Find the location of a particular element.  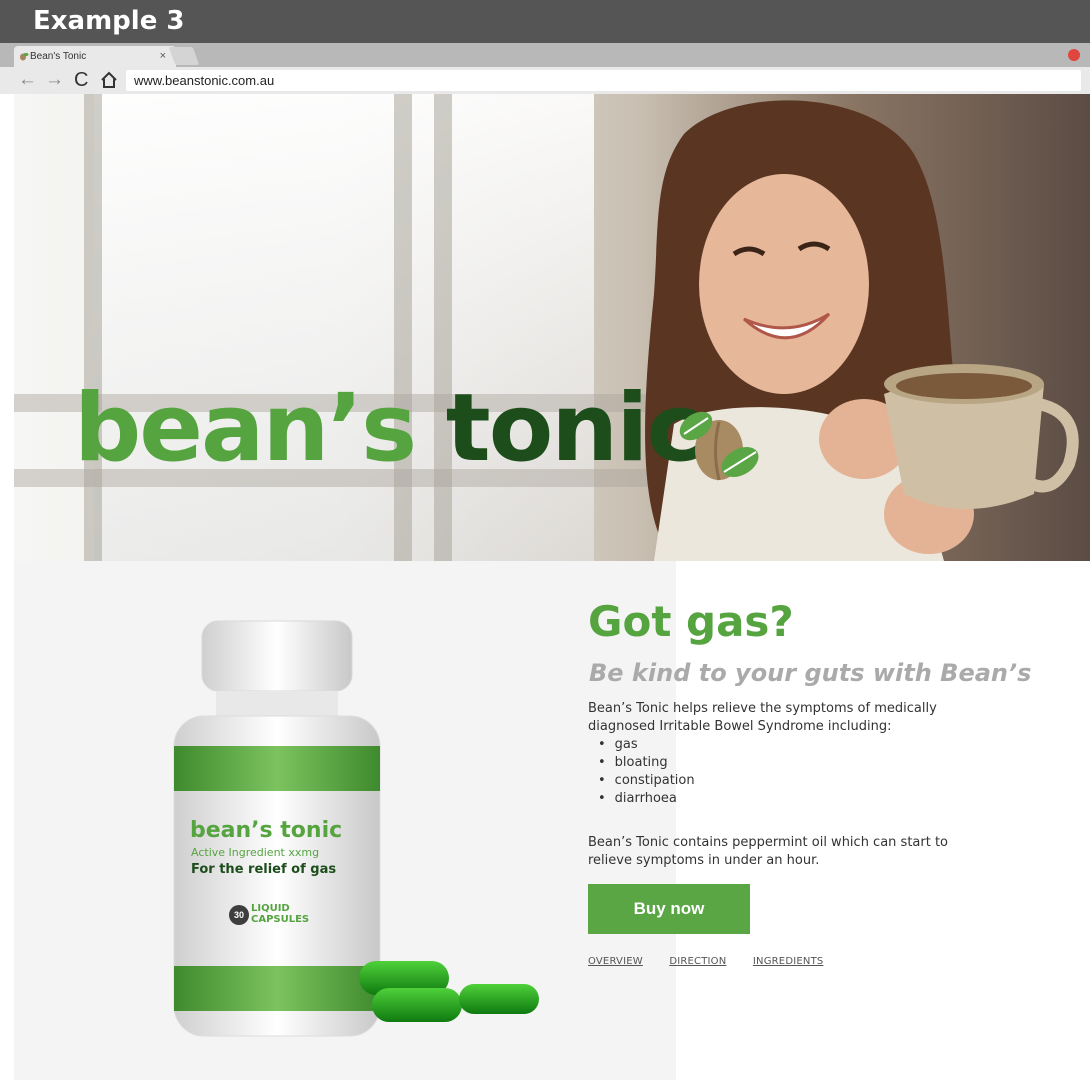

bottle-label-count: 30 is located at coordinates (239, 915).